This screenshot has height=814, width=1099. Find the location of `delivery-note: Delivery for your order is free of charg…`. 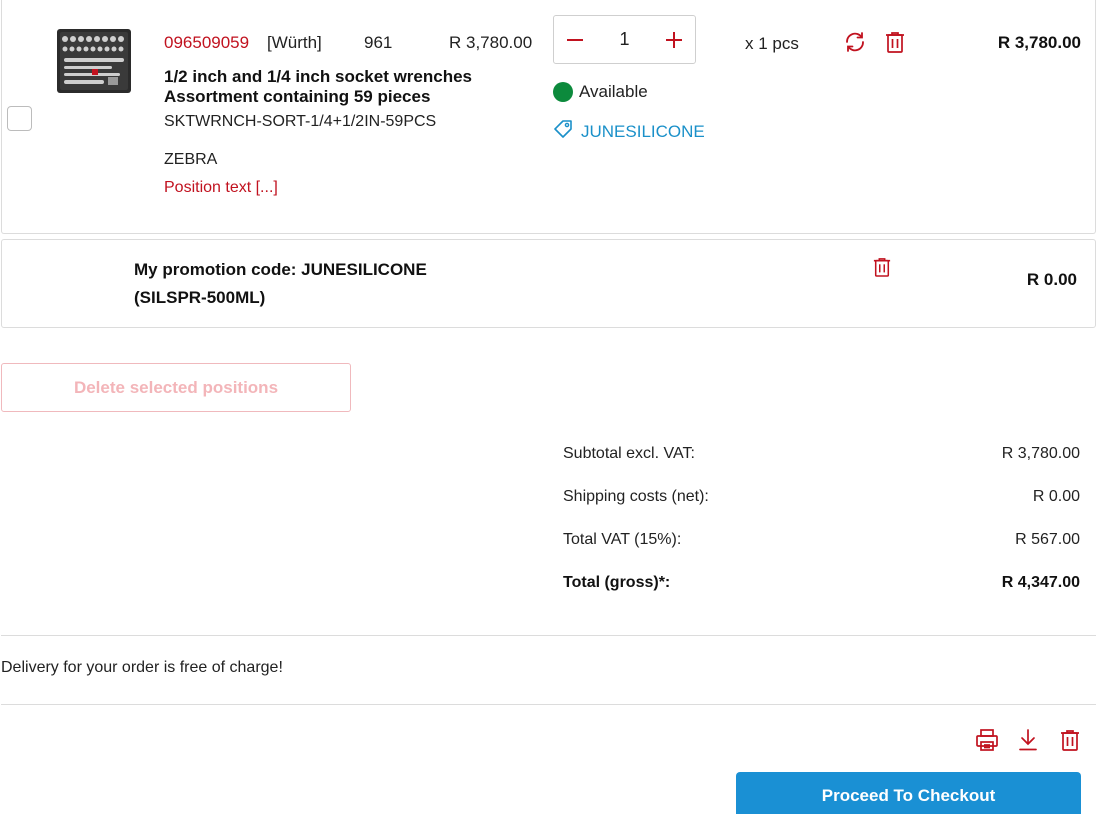

delivery-note: Delivery for your order is free of charg… is located at coordinates (142, 667).